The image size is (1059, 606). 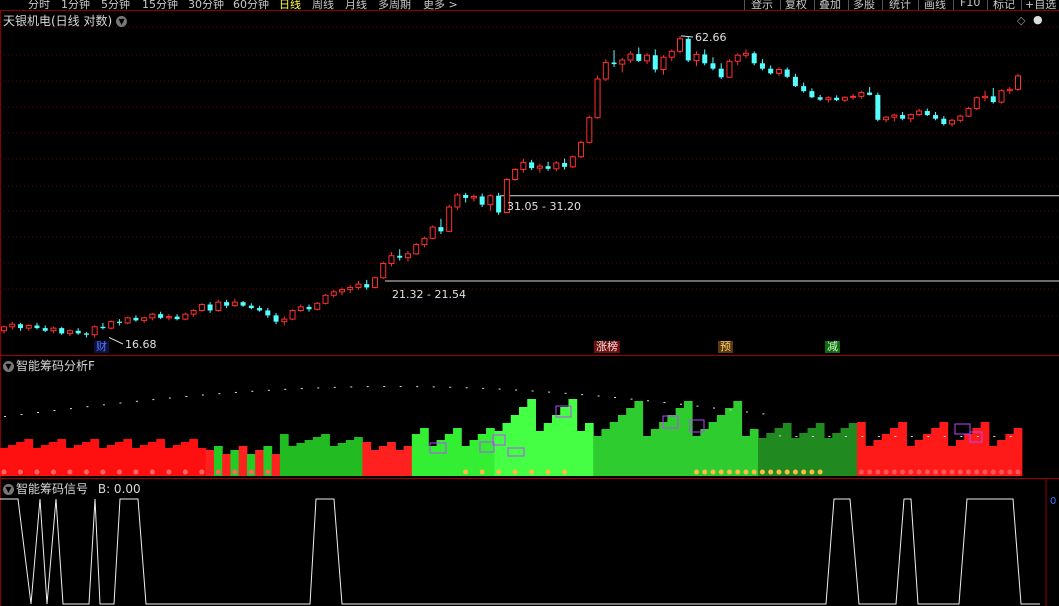 I want to click on low-price-label: 16.68, so click(x=141, y=344).